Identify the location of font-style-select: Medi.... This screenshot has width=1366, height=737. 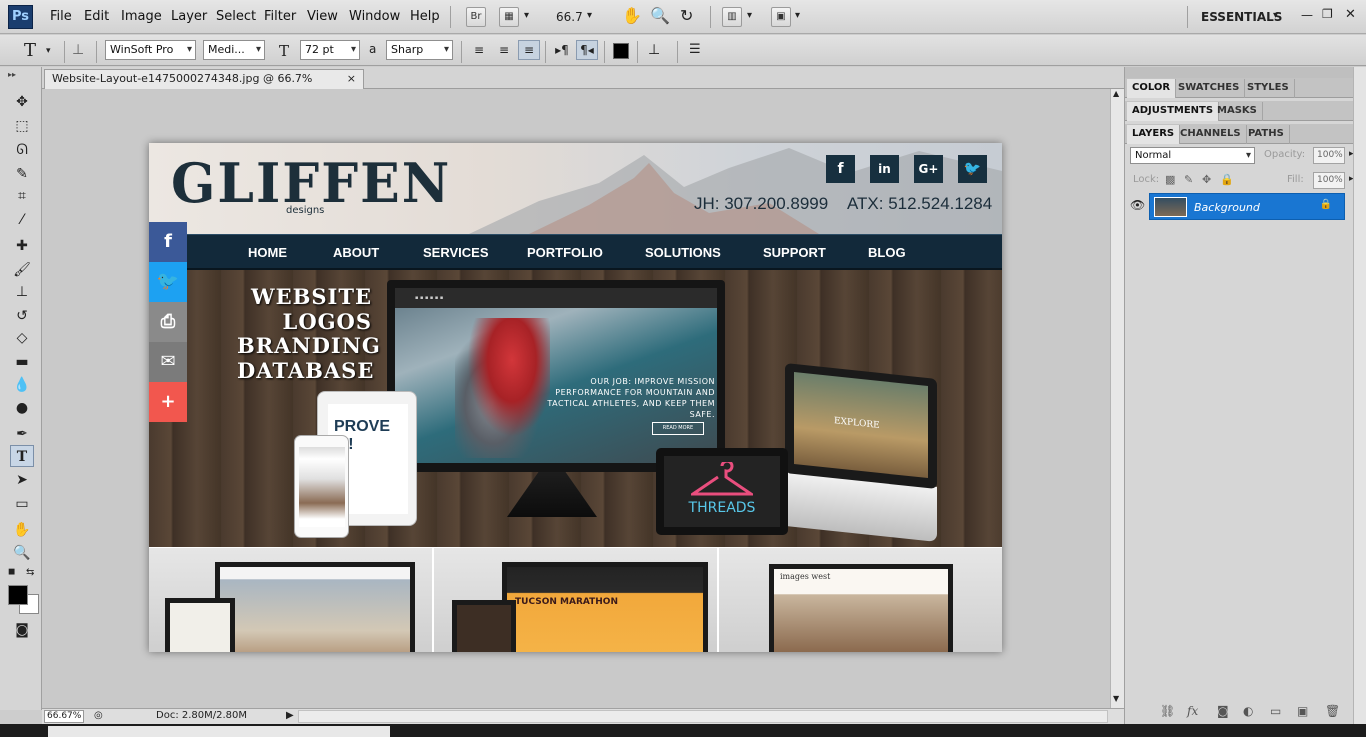
(234, 50).